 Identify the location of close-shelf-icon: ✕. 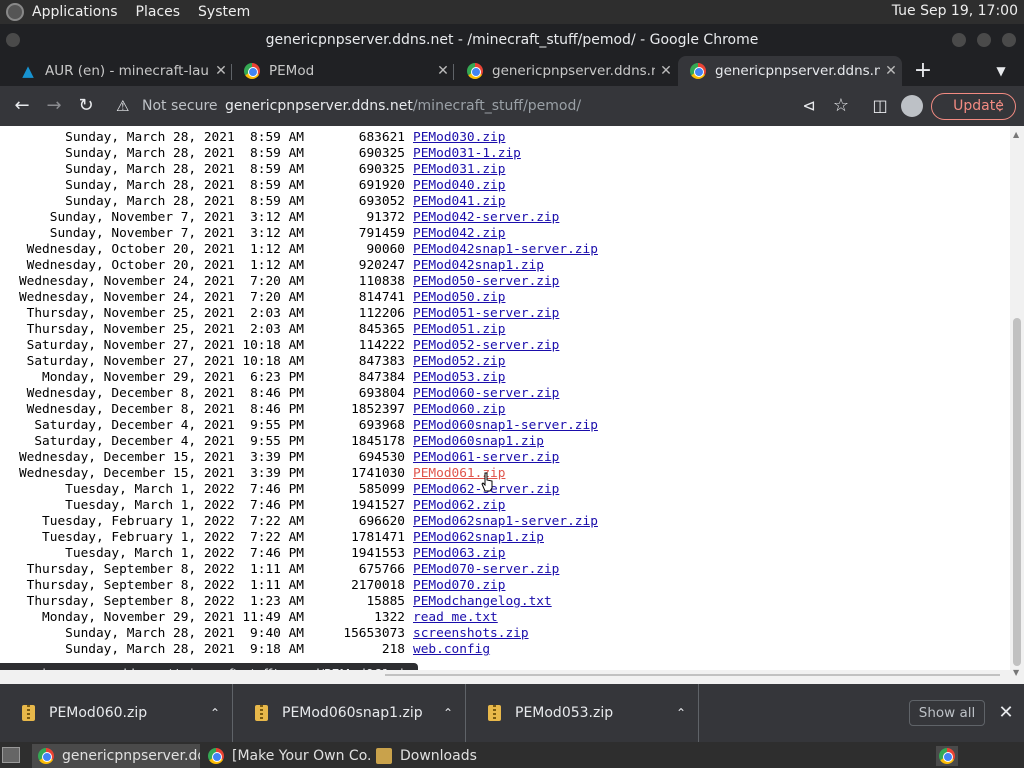
(1006, 713).